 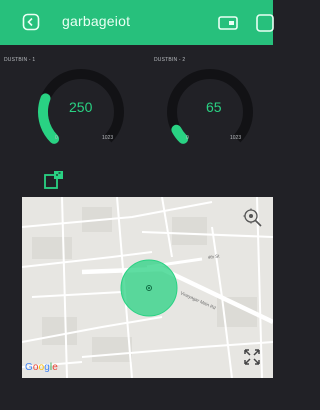 What do you see at coordinates (54, 180) in the screenshot?
I see `terminal-icon` at bounding box center [54, 180].